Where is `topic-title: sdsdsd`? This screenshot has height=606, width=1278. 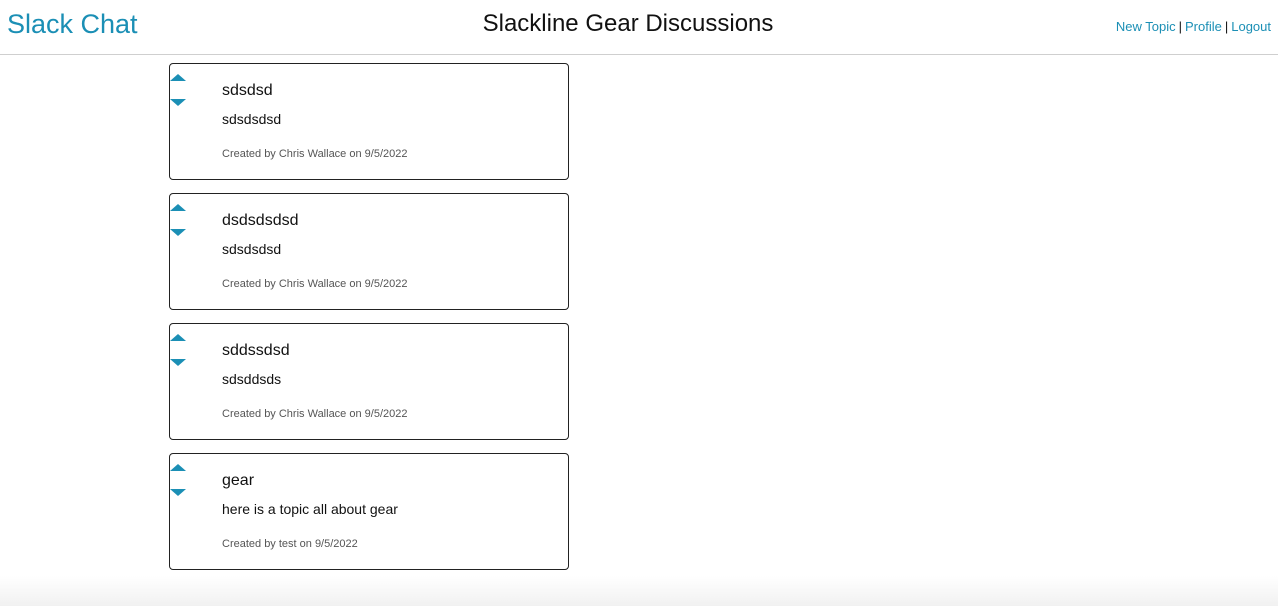
topic-title: sdsdsd is located at coordinates (247, 91).